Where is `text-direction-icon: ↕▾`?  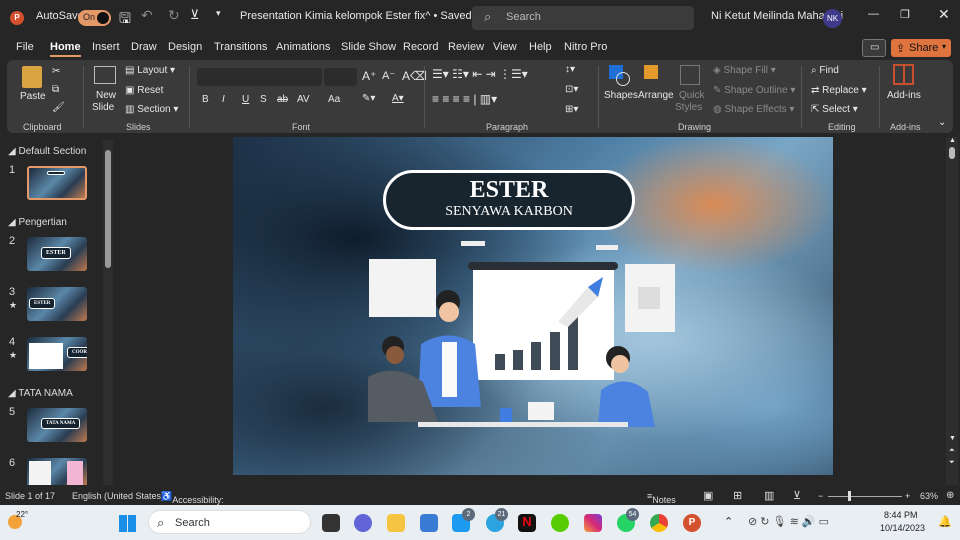 text-direction-icon: ↕▾ is located at coordinates (570, 69).